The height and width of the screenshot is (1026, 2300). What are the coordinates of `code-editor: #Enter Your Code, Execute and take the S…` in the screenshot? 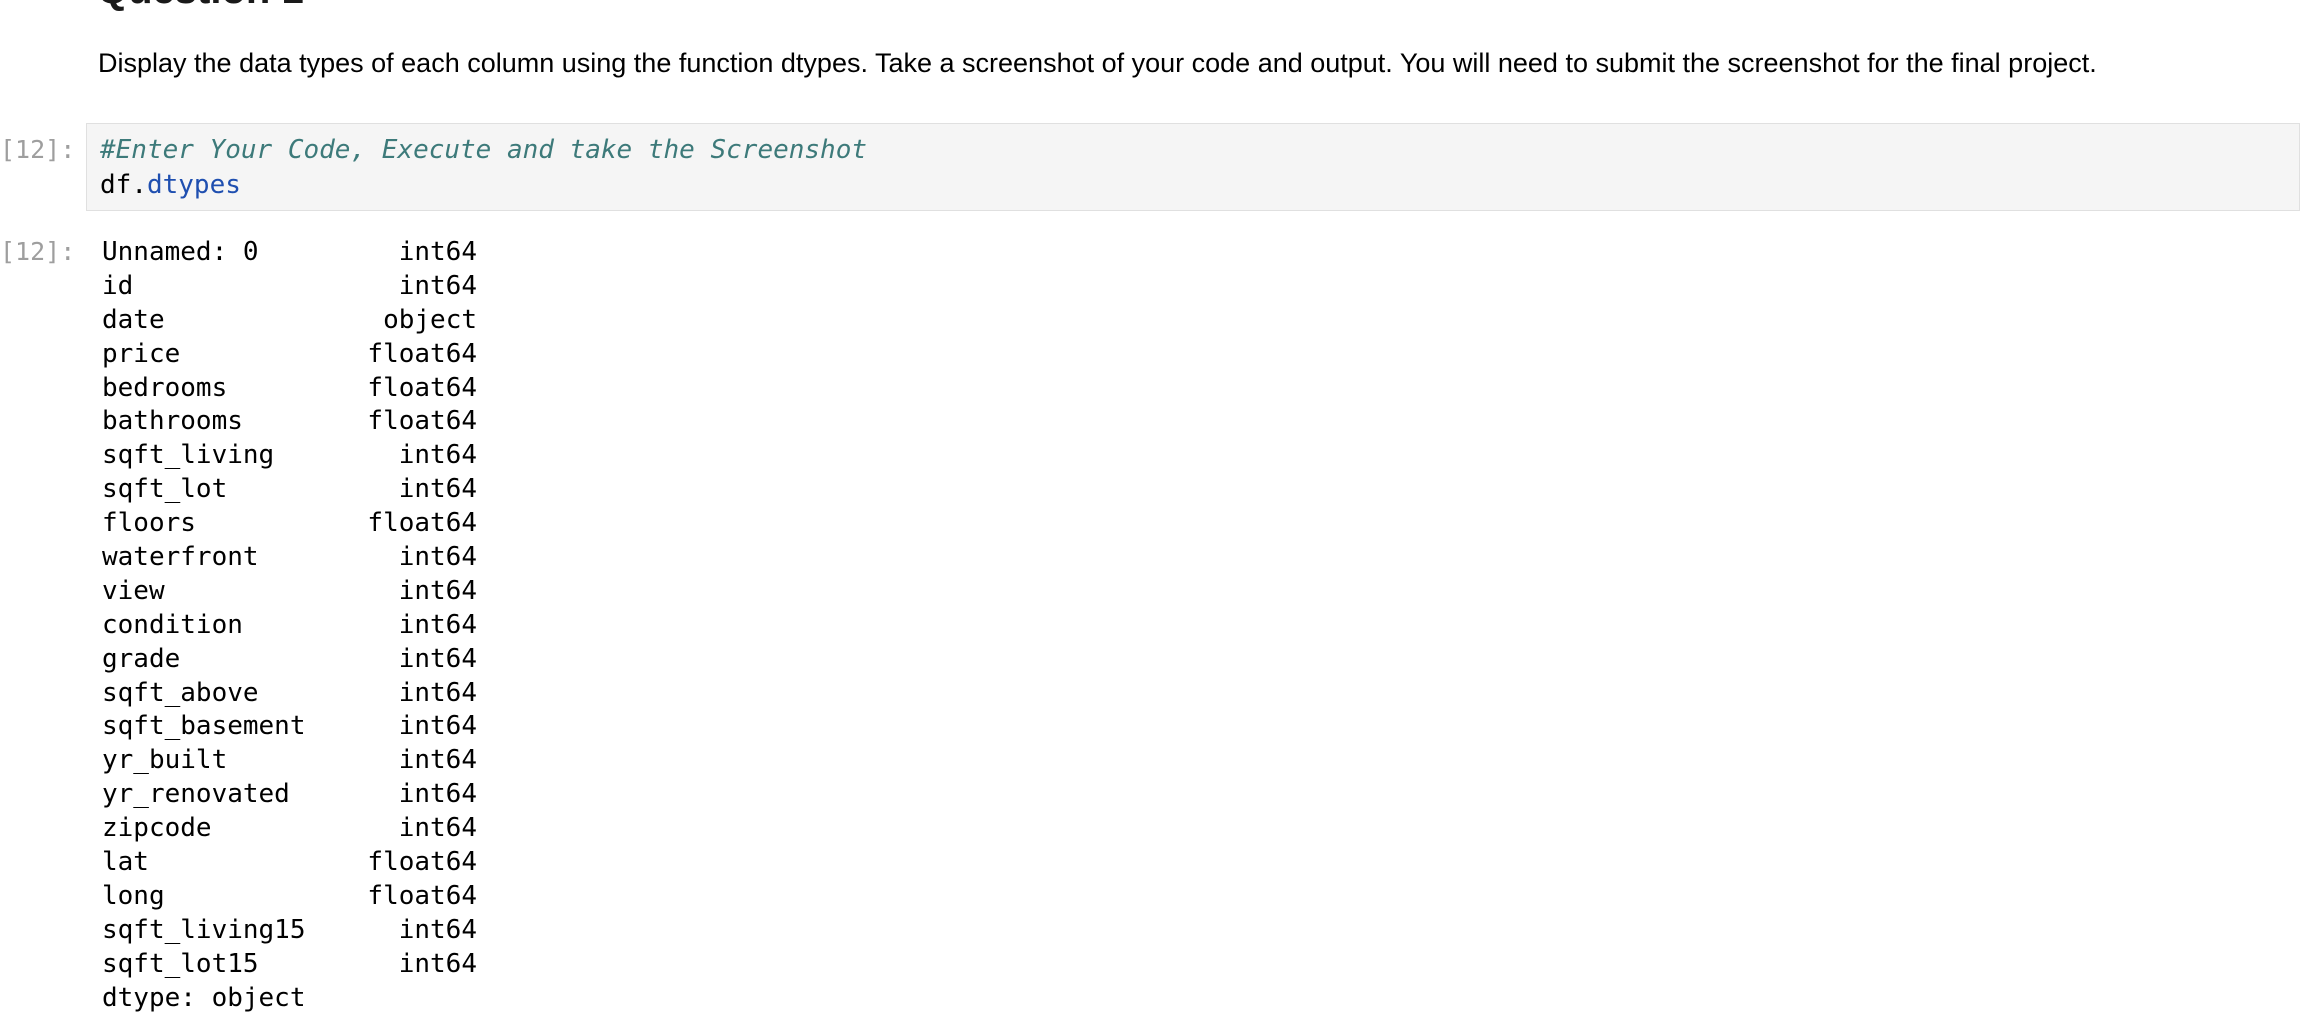 It's located at (1193, 167).